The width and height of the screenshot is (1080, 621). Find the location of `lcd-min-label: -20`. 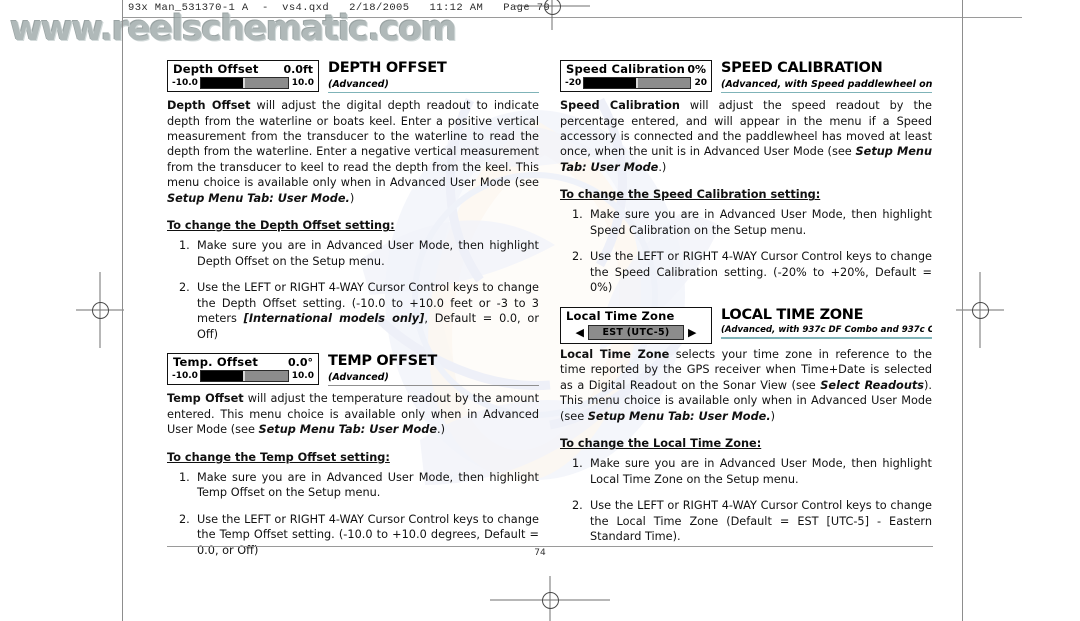

lcd-min-label: -20 is located at coordinates (573, 82).